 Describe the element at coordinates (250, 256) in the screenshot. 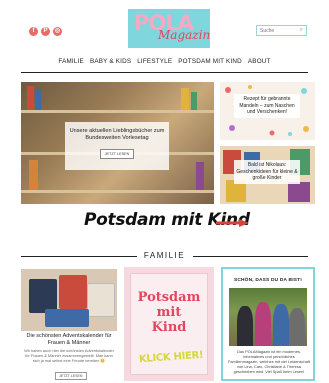

I see `section-divider-right` at that location.